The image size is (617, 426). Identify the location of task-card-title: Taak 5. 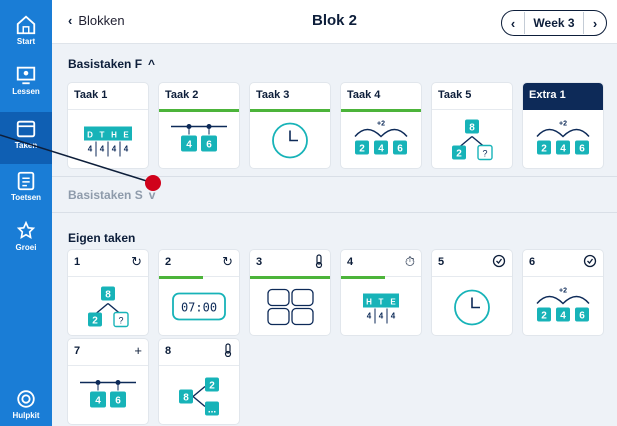
(455, 95).